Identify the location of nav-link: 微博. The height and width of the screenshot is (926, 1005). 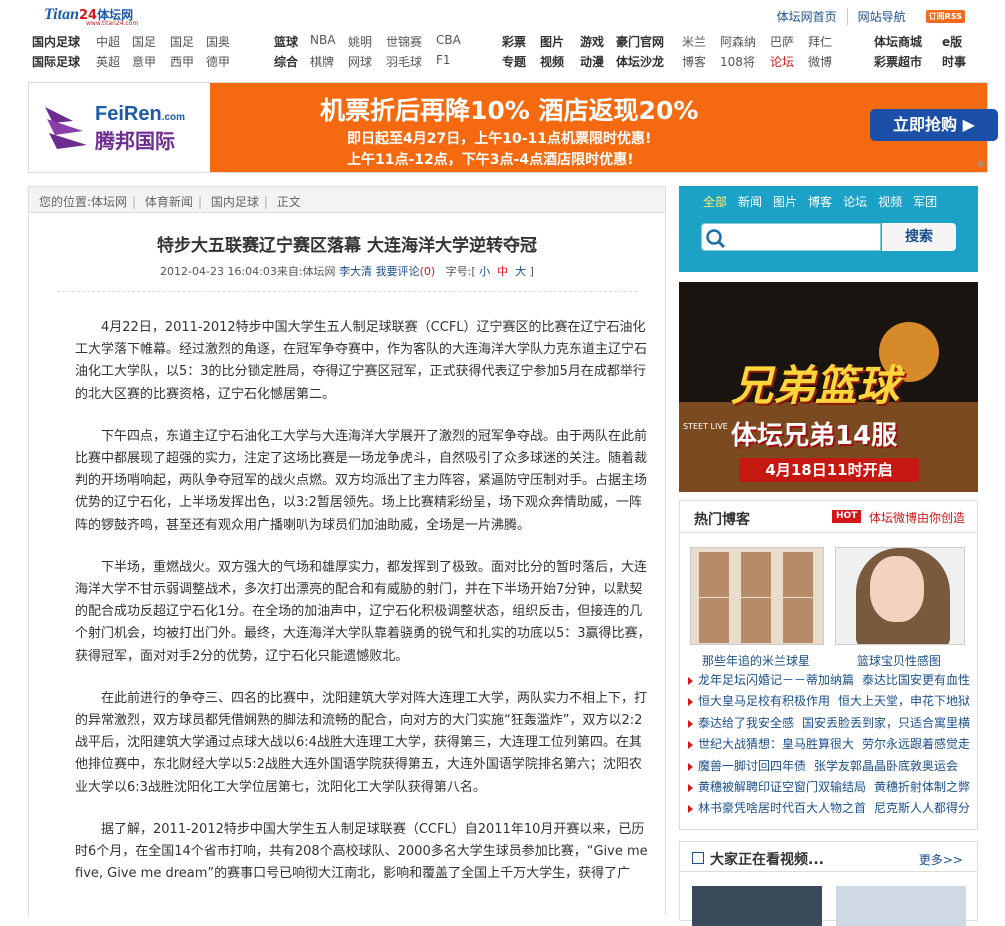
(820, 61).